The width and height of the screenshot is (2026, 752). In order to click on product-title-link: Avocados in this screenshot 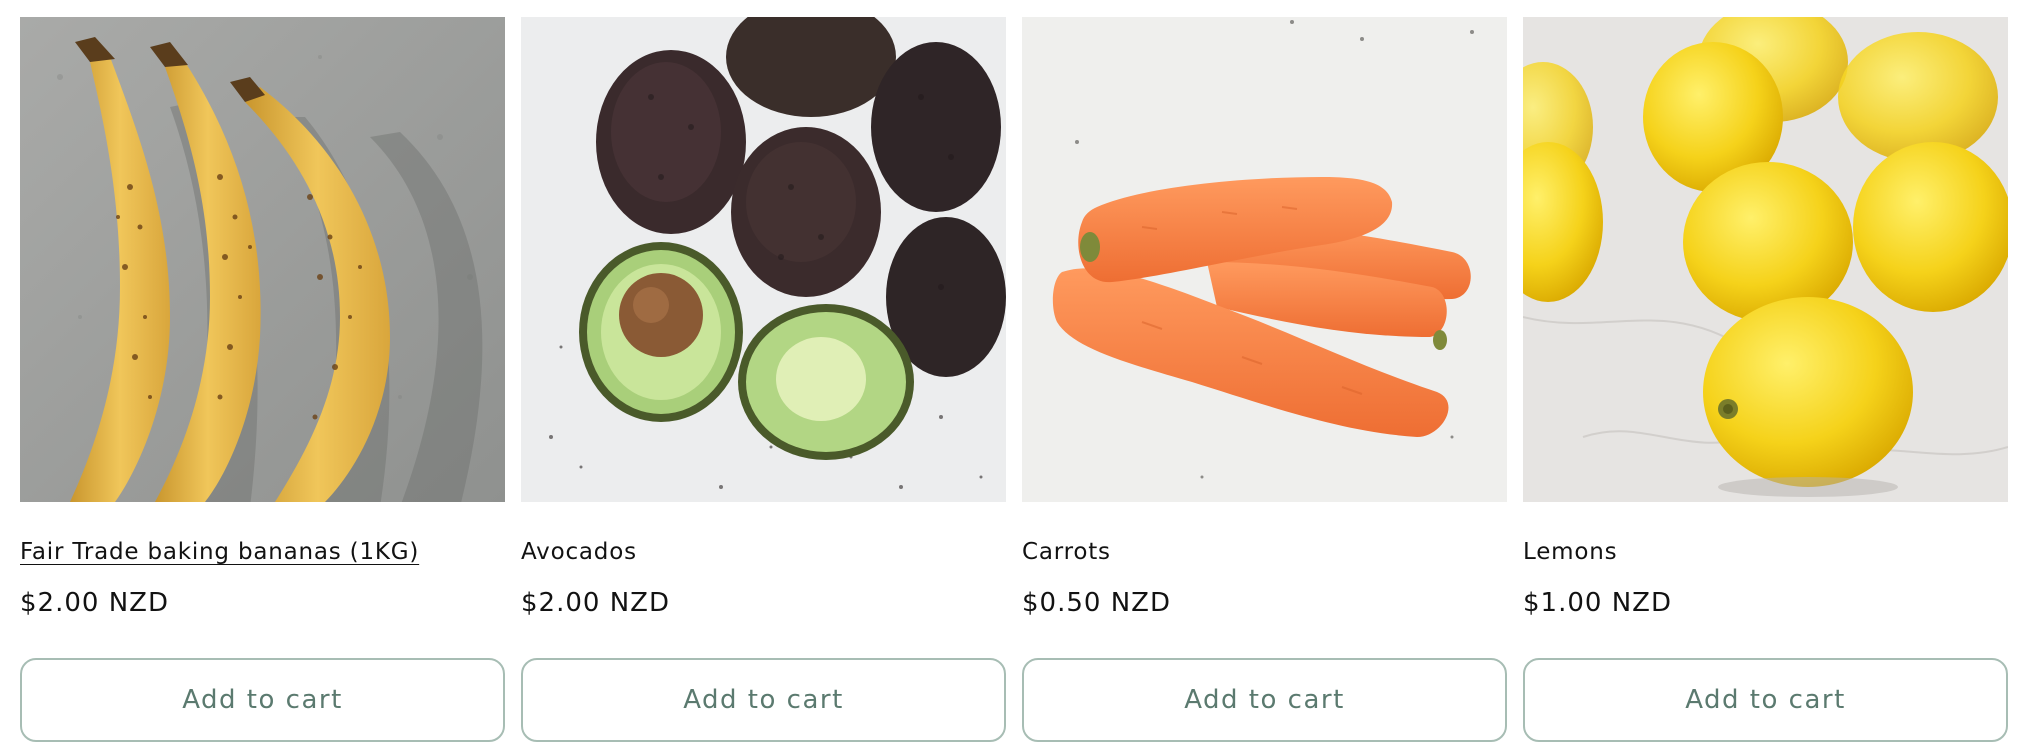, I will do `click(579, 552)`.